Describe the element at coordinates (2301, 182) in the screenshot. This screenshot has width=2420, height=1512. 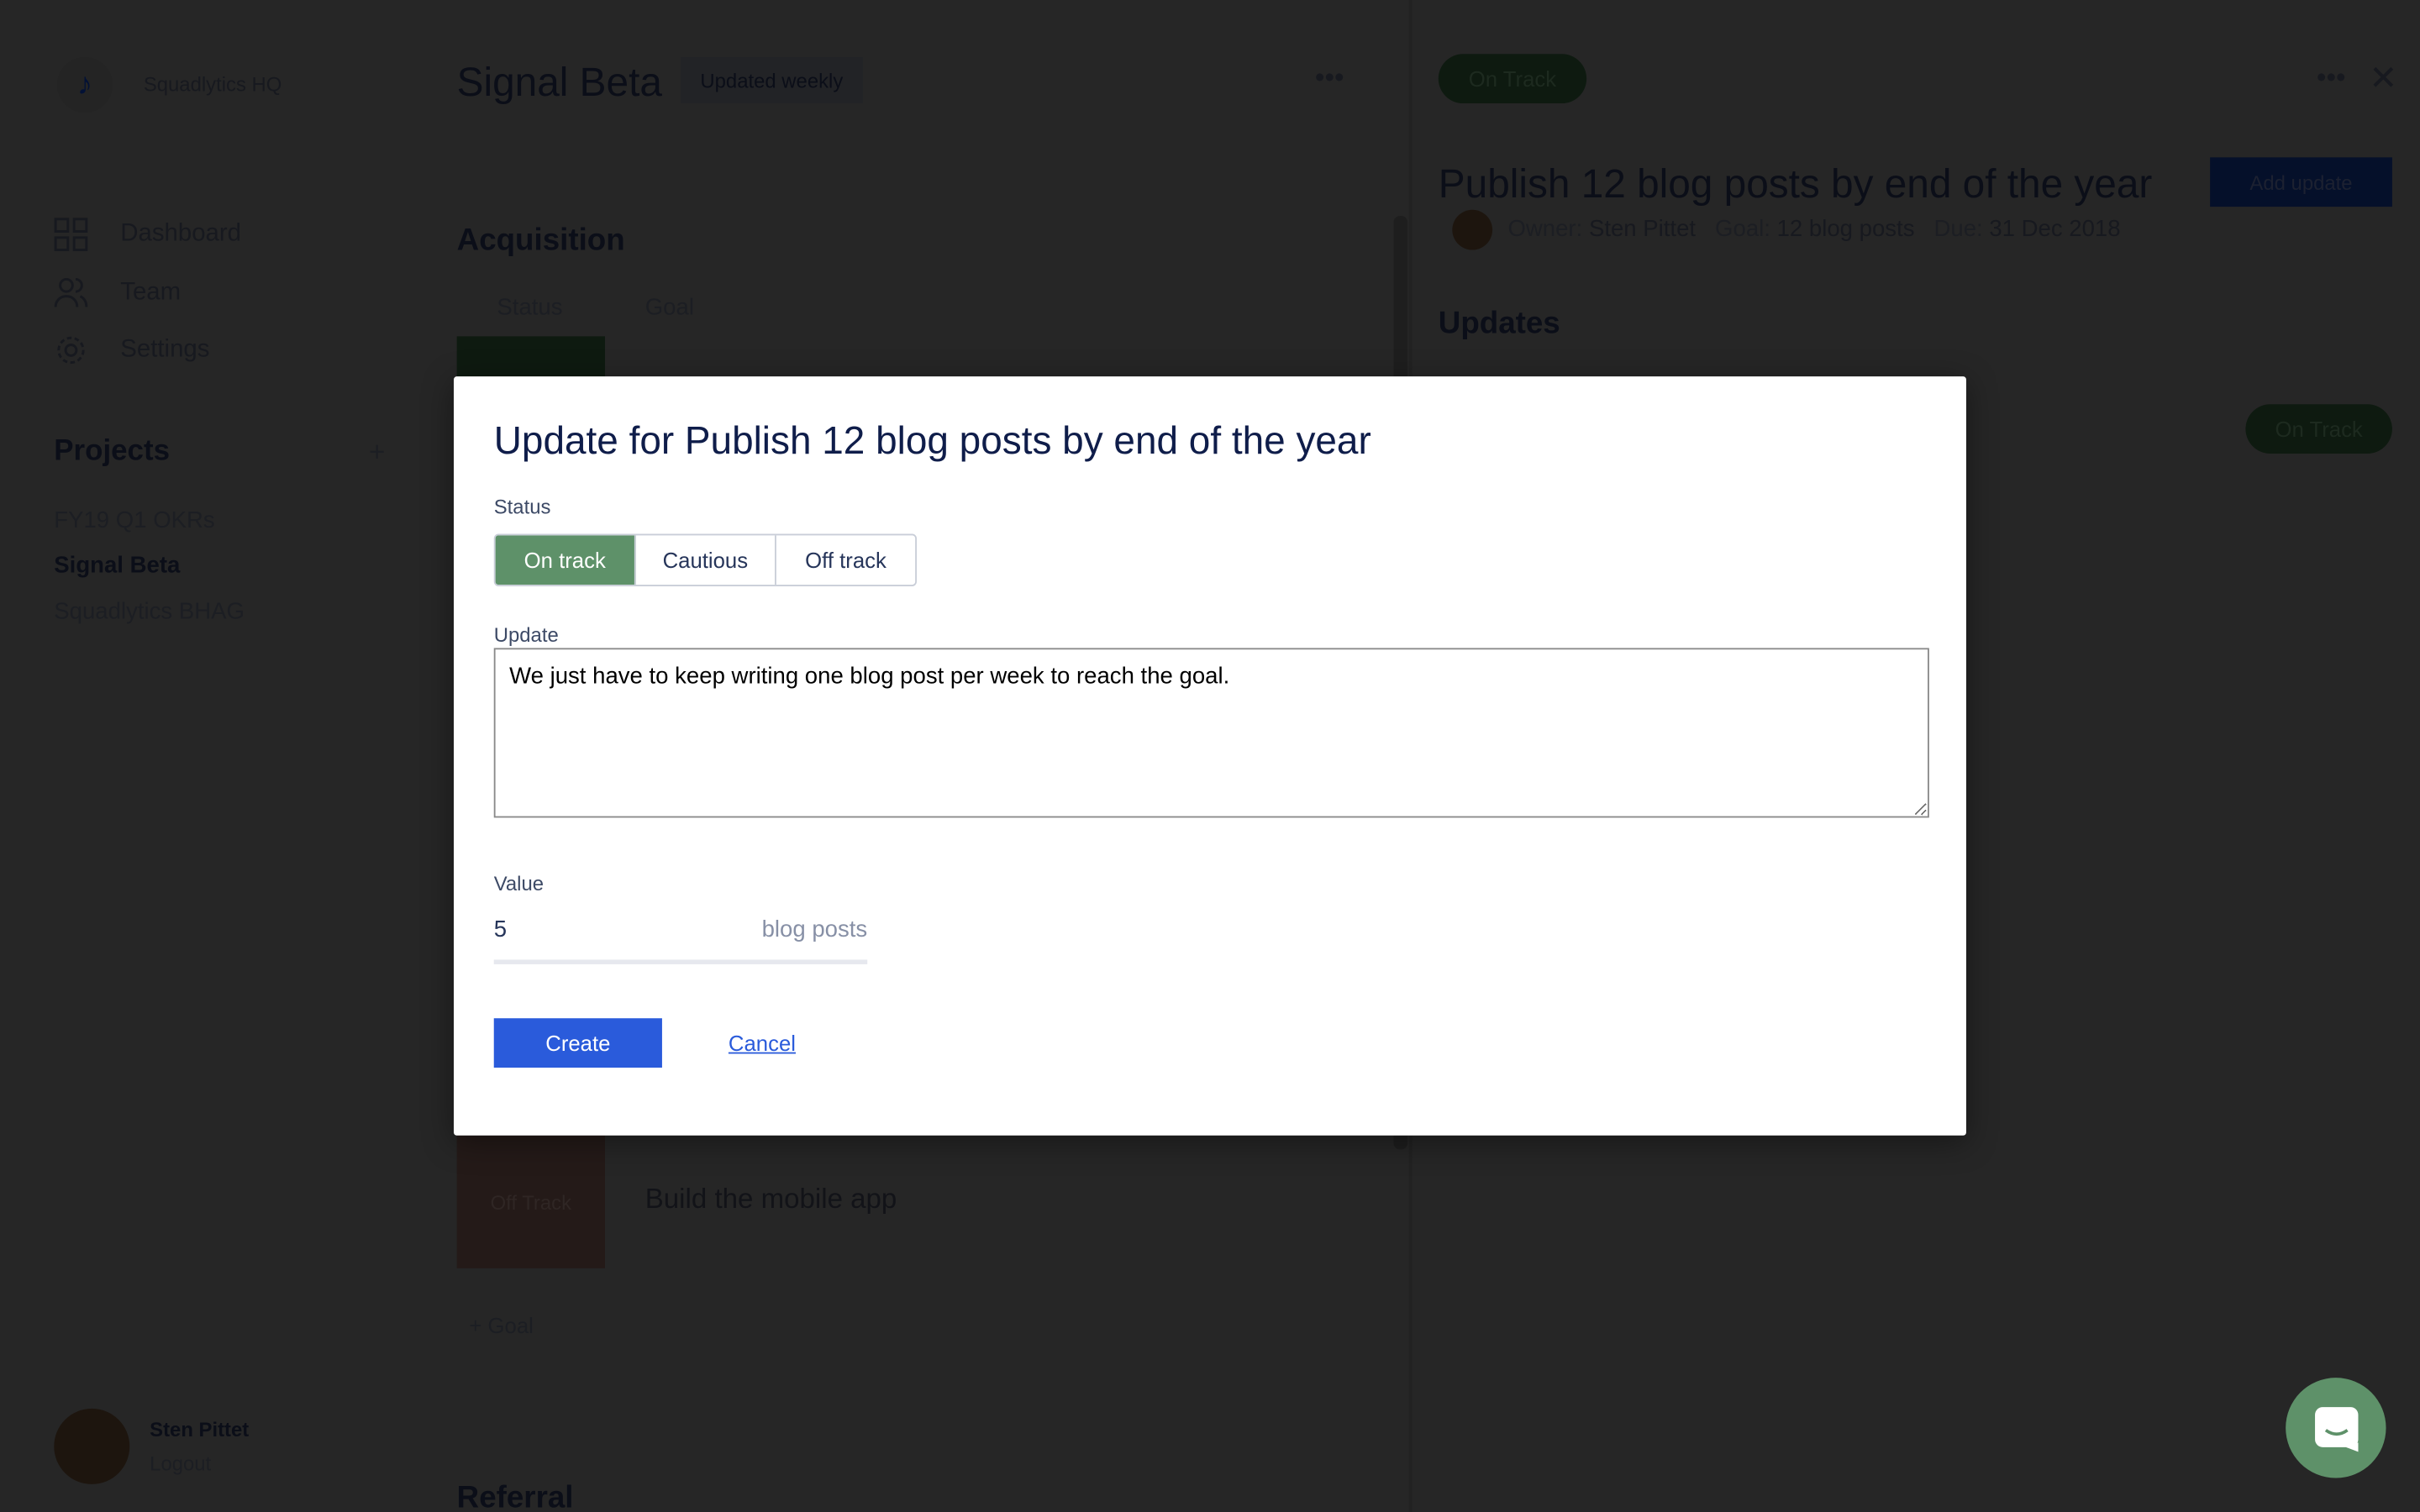
I see `add-update-button: Add update` at that location.